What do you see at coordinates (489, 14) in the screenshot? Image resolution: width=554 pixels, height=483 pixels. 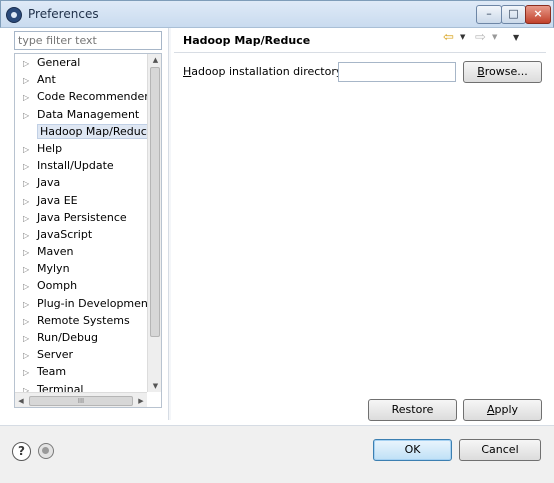 I see `minimize-button: –` at bounding box center [489, 14].